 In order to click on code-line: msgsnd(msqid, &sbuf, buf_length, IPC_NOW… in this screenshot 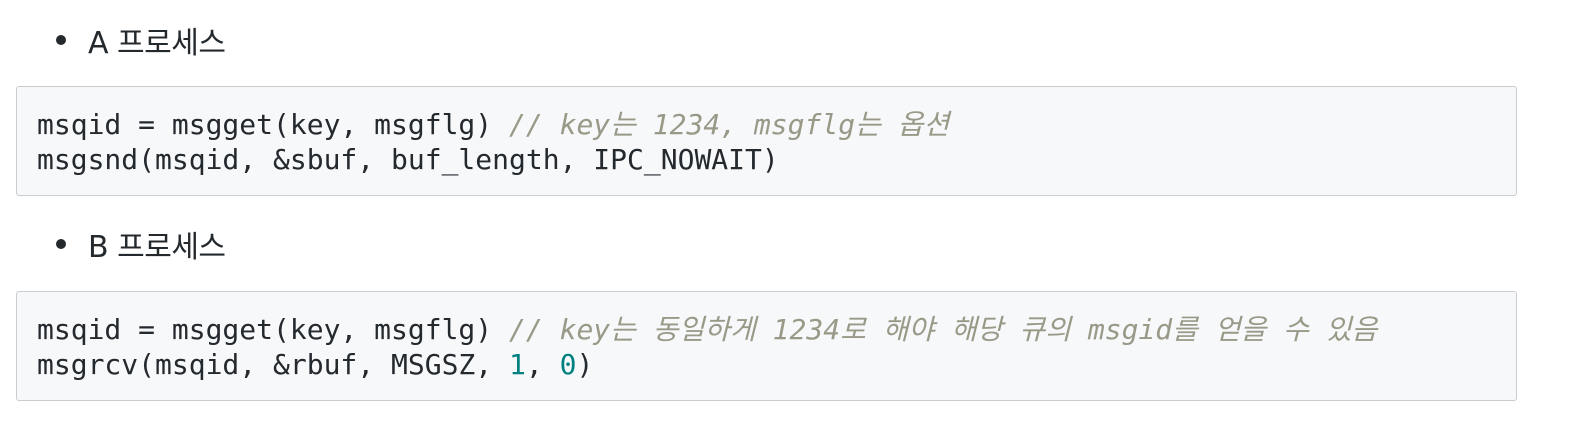, I will do `click(776, 159)`.